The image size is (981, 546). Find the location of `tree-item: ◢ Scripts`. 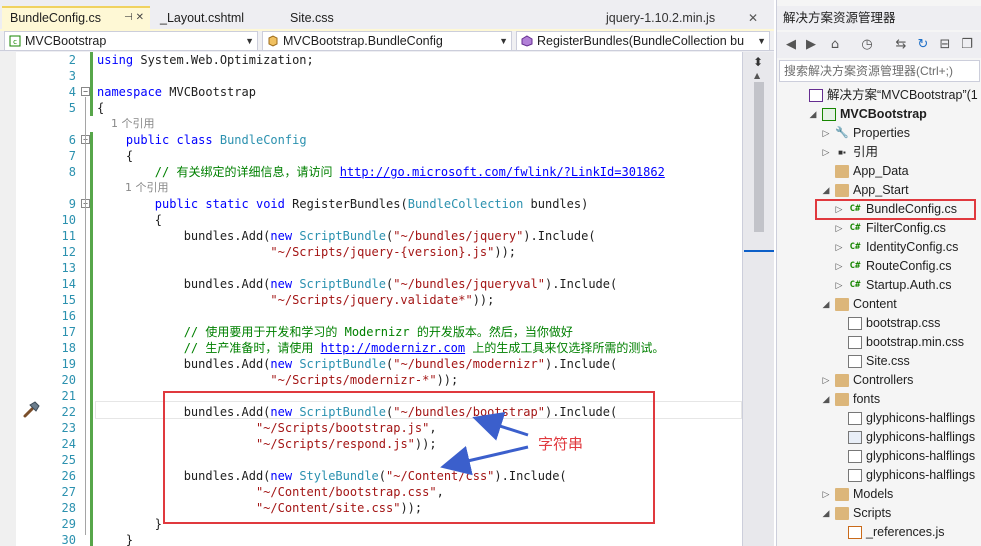

tree-item: ◢ Scripts is located at coordinates (879, 513).